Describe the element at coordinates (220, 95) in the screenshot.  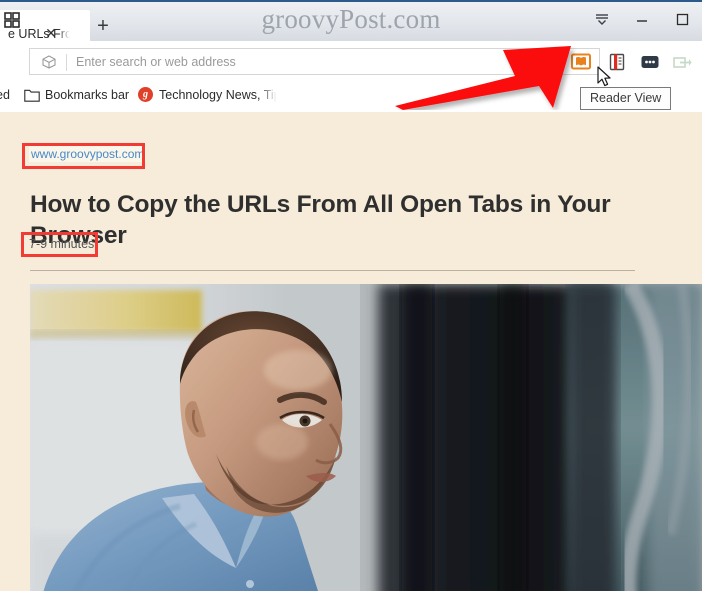
I see `bookmark-item-technology-news: Technology News, Tip` at that location.